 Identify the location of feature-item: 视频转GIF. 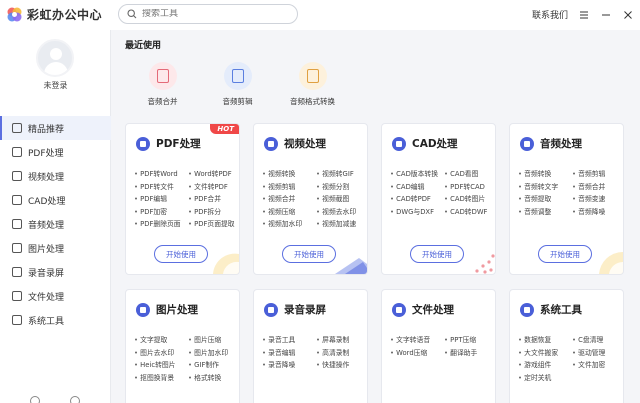
(341, 173).